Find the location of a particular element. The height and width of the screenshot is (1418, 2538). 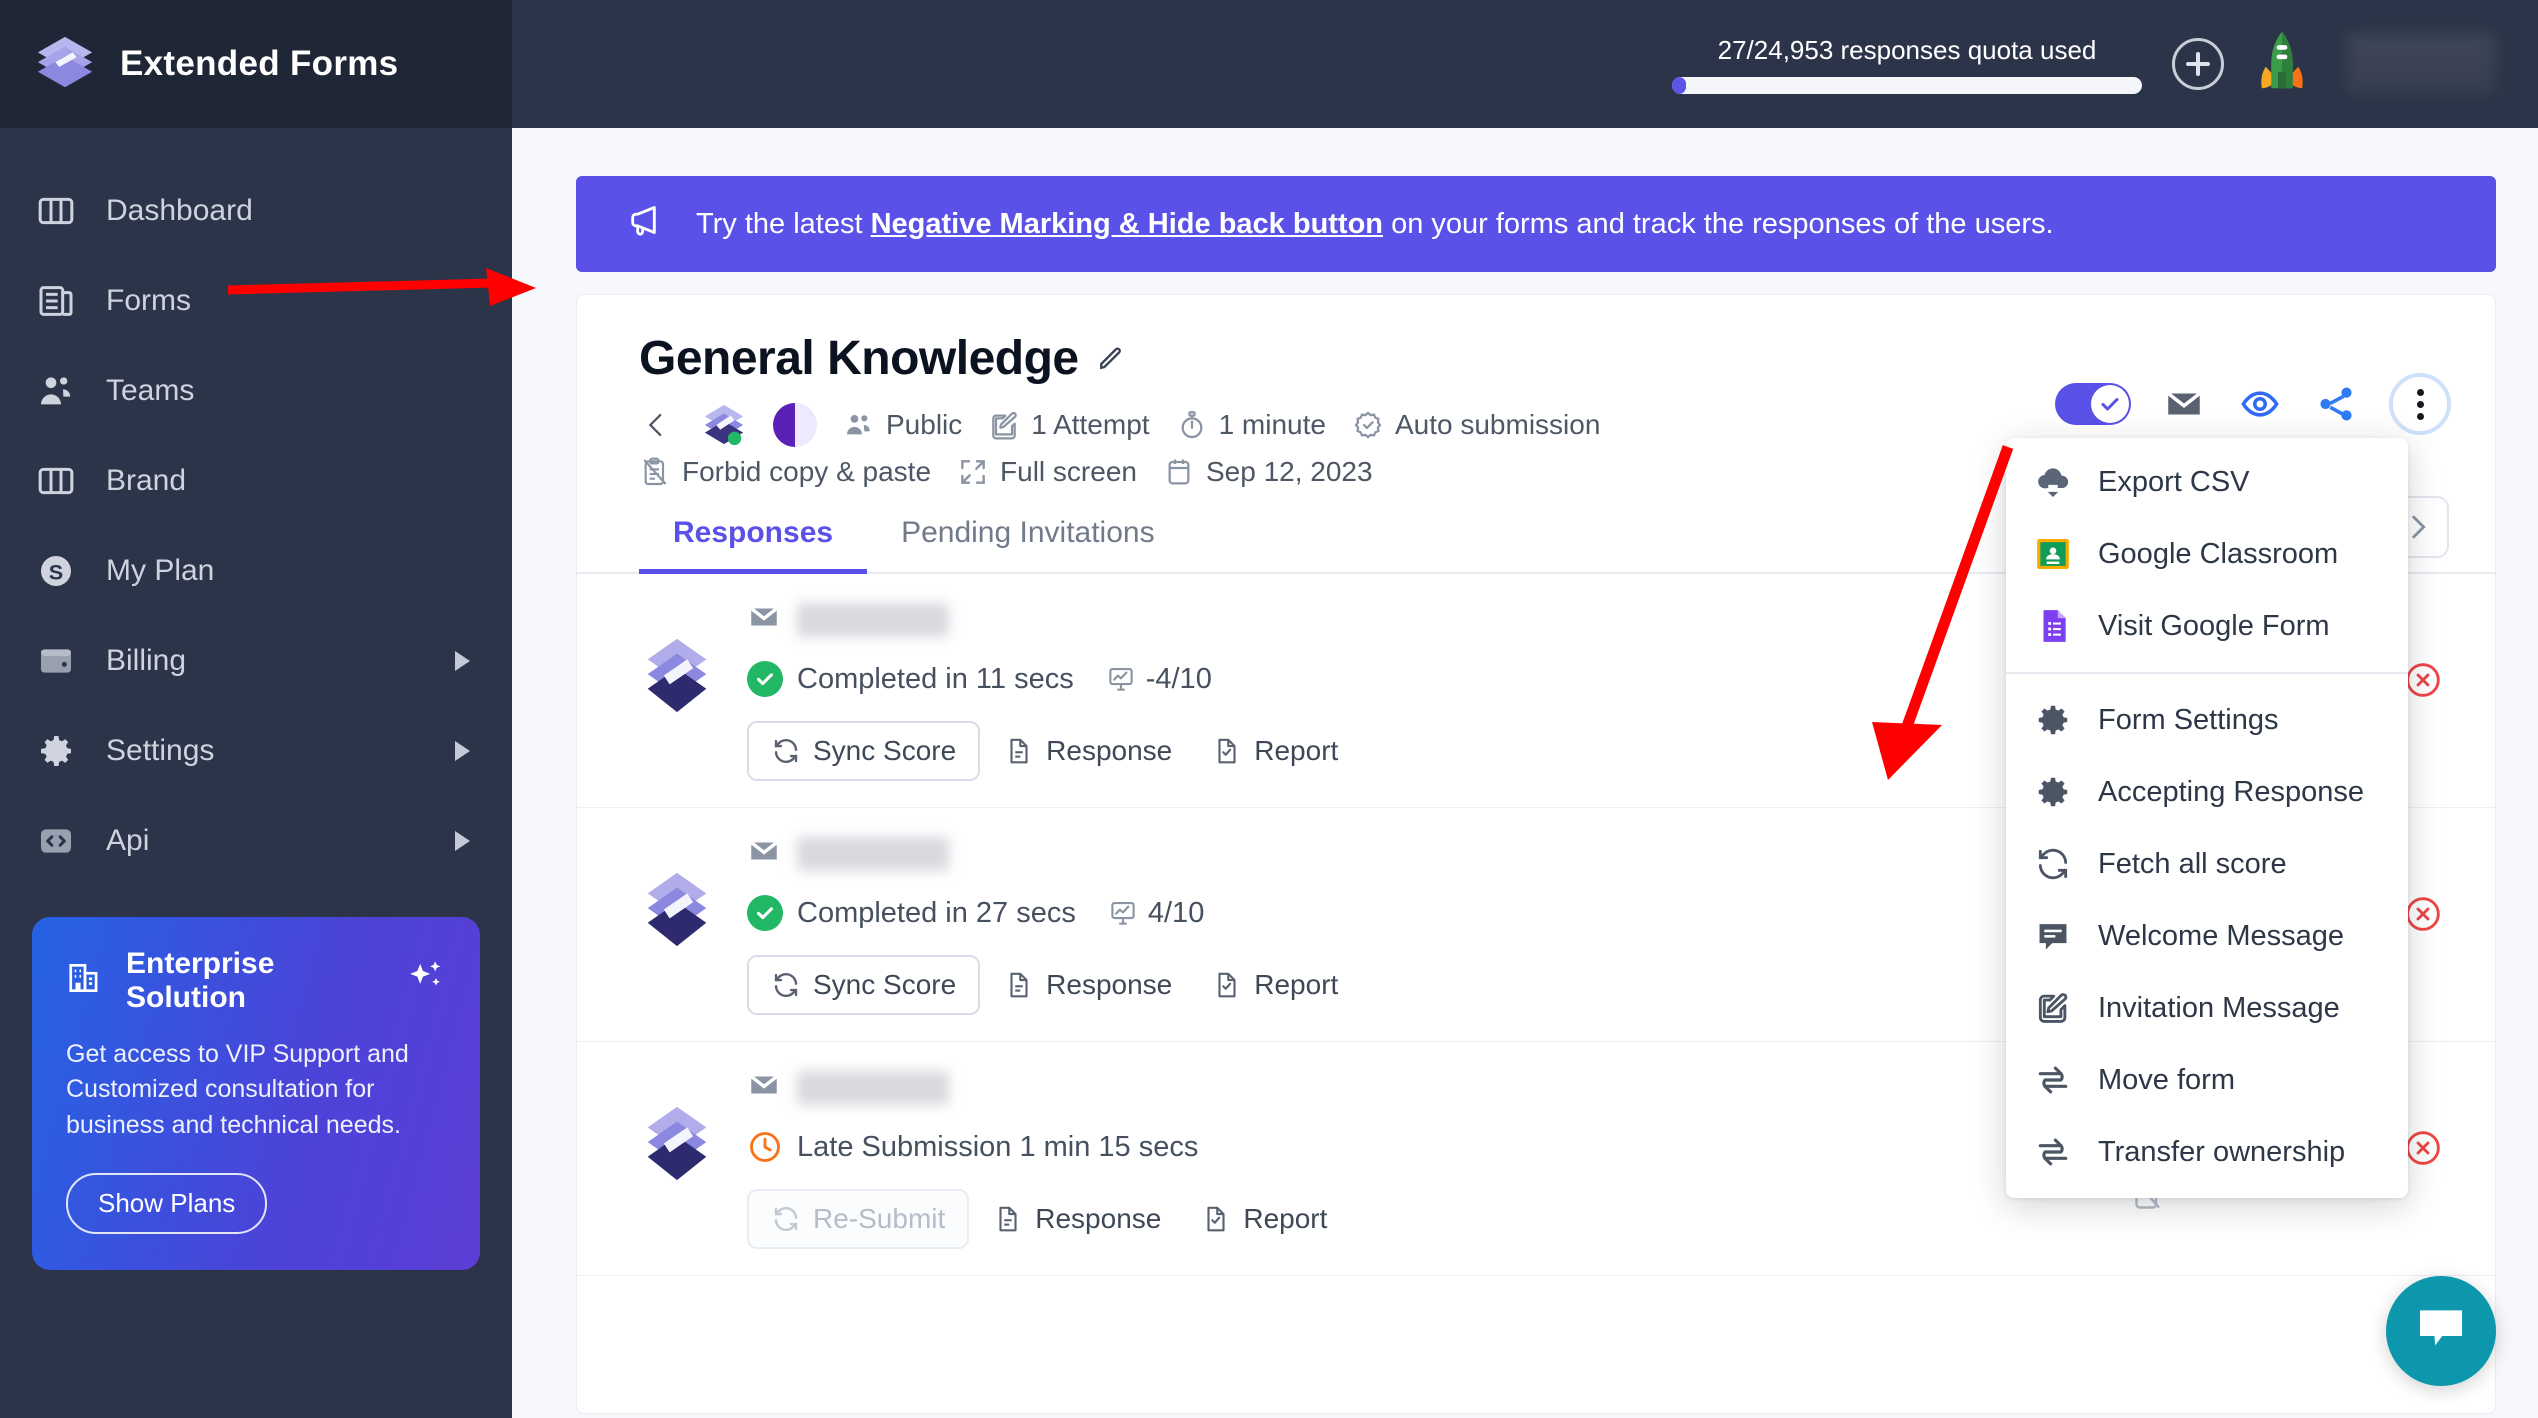

sidebar-item-api: Api is located at coordinates (256, 841).